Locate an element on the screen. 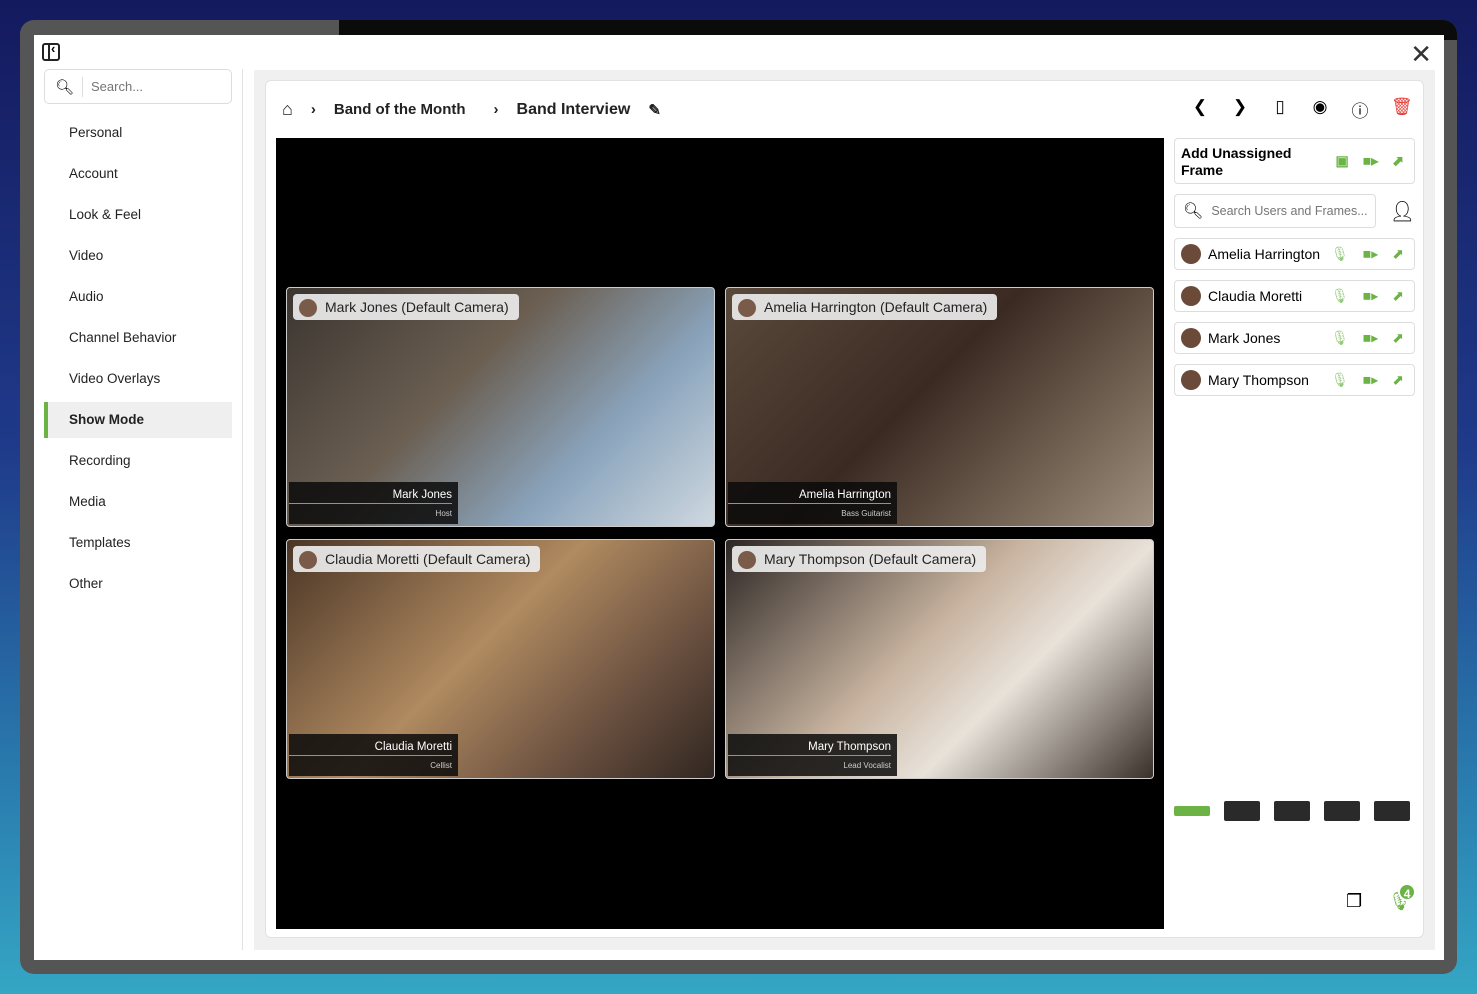 Image resolution: width=1477 pixels, height=994 pixels. layout-filmstrip-icon is located at coordinates (1342, 811).